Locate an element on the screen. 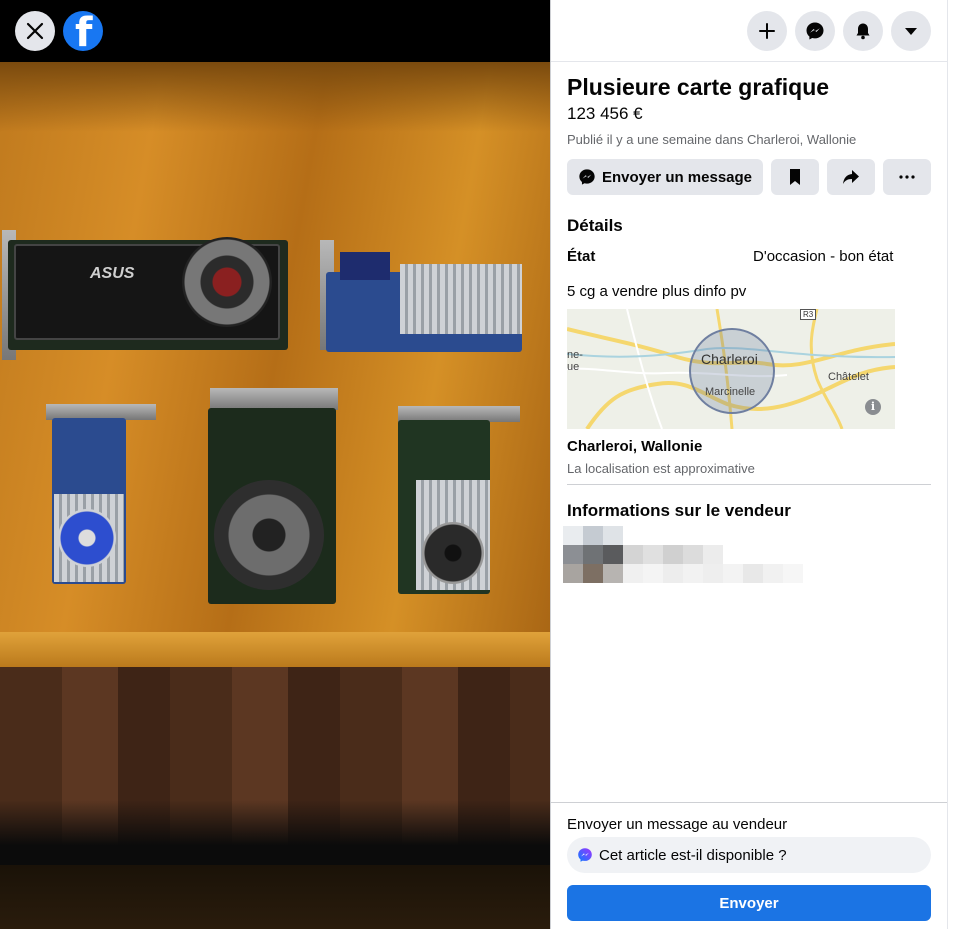 Image resolution: width=955 pixels, height=929 pixels. condition-label: État is located at coordinates (581, 256).